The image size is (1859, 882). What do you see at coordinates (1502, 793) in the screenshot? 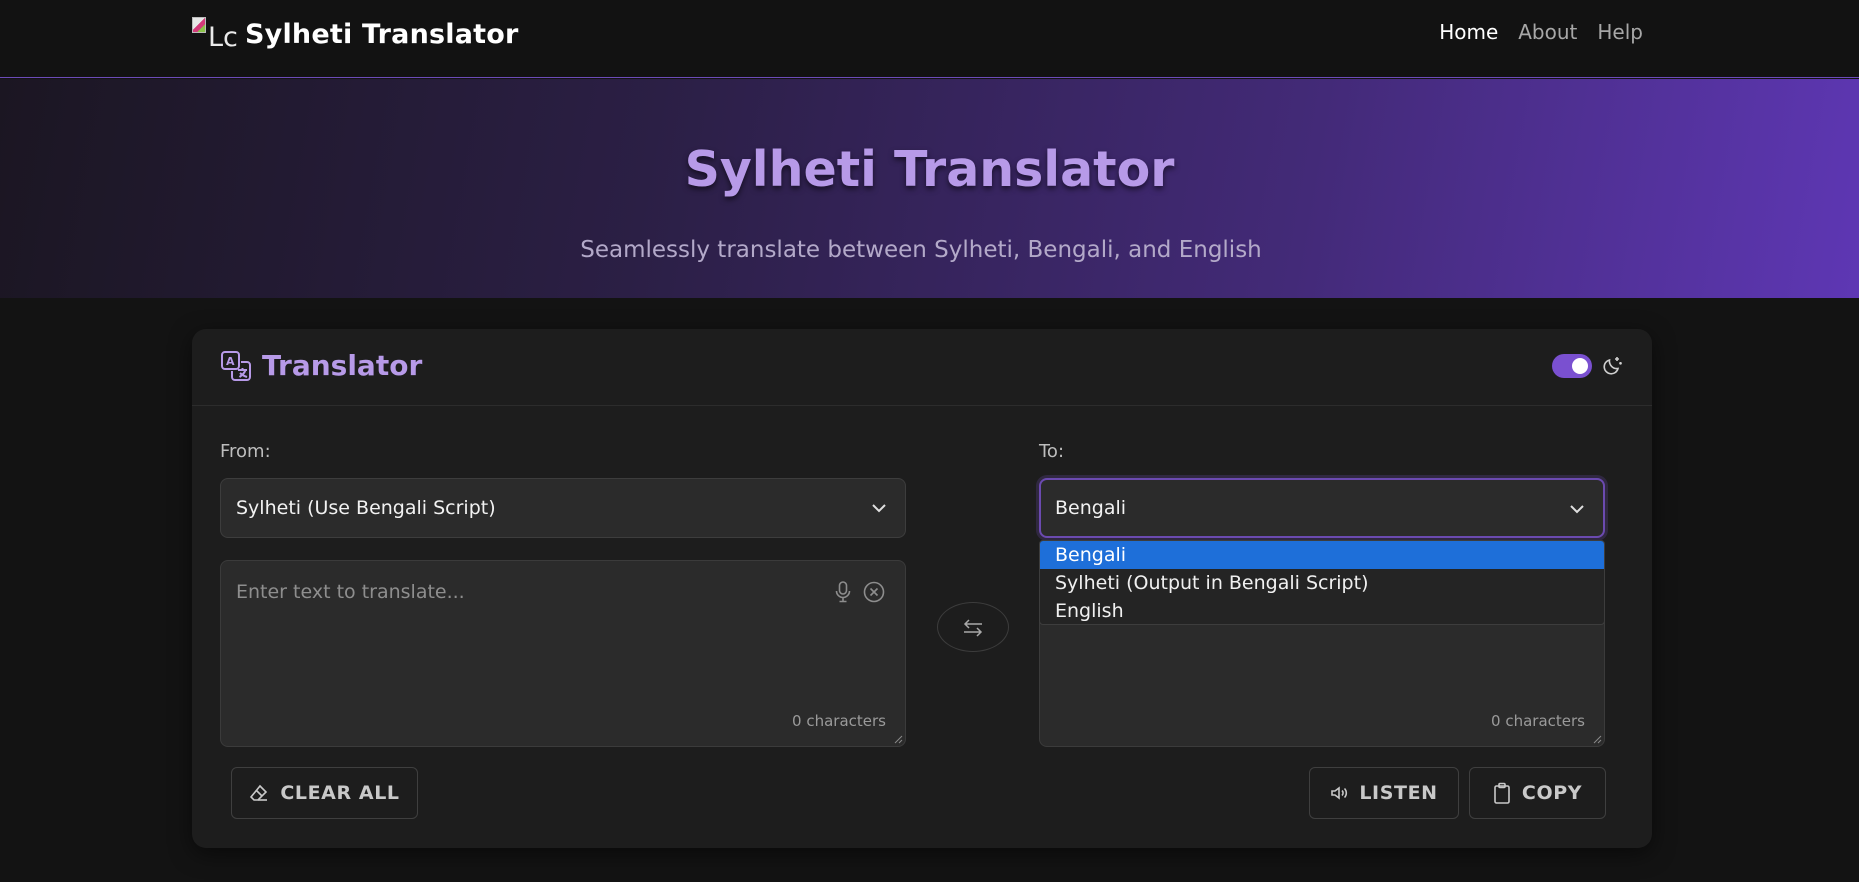
I see `clipboard-icon` at bounding box center [1502, 793].